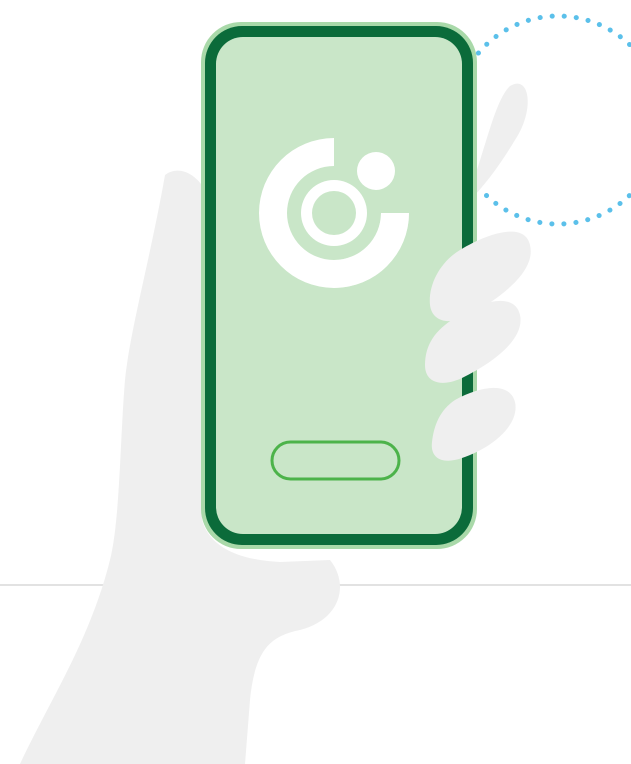 The width and height of the screenshot is (631, 764). Describe the element at coordinates (541, 120) in the screenshot. I see `dotted-circle-decoration` at that location.